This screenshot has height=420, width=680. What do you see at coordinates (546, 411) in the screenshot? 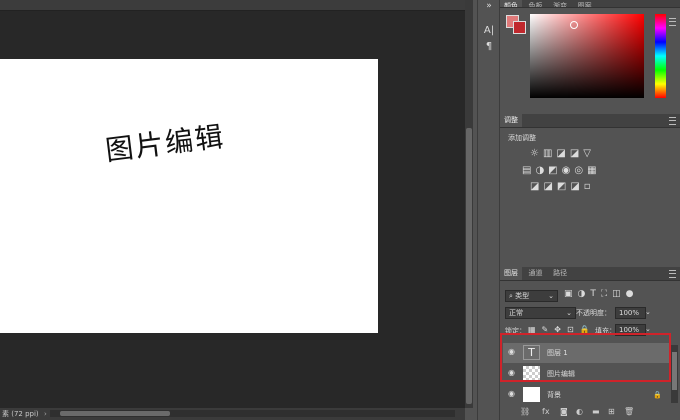
I see `fx-button: fx` at bounding box center [546, 411].